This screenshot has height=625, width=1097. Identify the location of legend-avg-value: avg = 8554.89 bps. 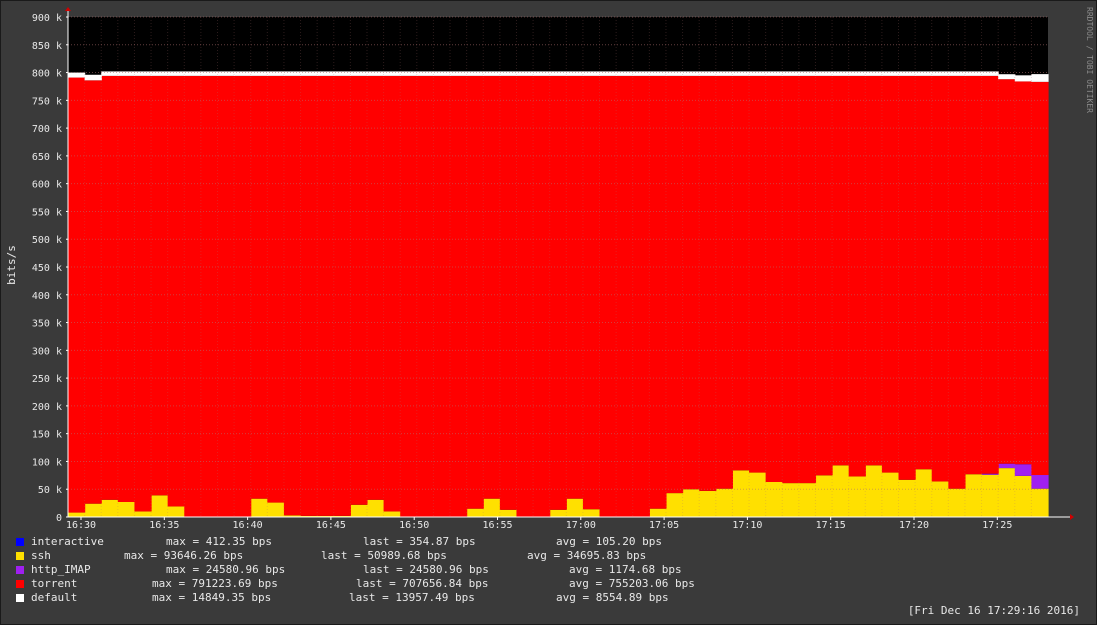
(612, 597).